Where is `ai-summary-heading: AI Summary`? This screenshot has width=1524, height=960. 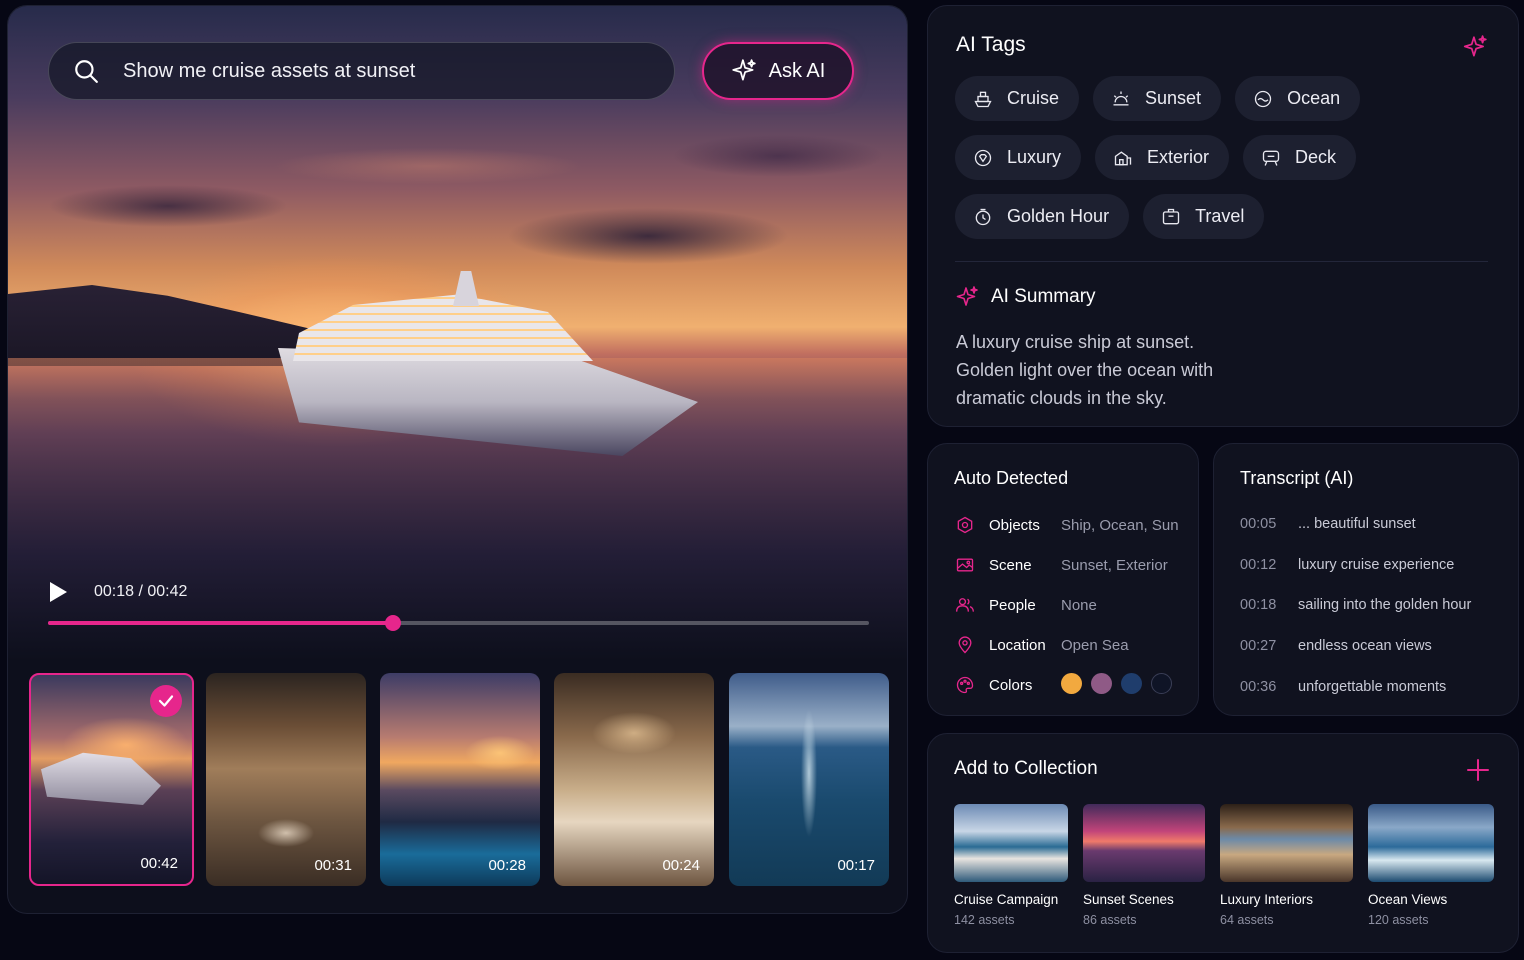
ai-summary-heading: AI Summary is located at coordinates (1025, 297).